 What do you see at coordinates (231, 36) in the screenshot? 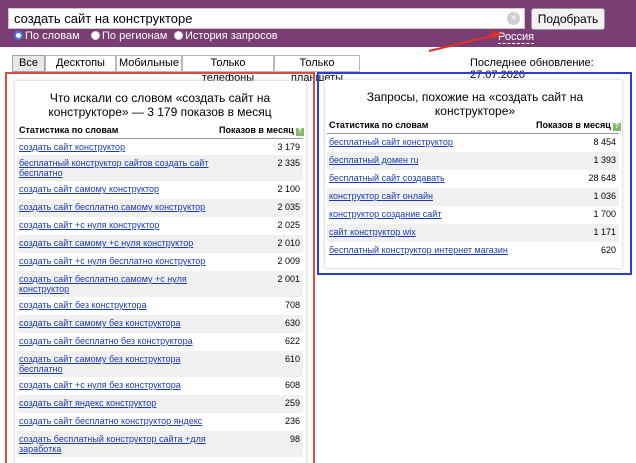
I see `mode-label: История запросов` at bounding box center [231, 36].